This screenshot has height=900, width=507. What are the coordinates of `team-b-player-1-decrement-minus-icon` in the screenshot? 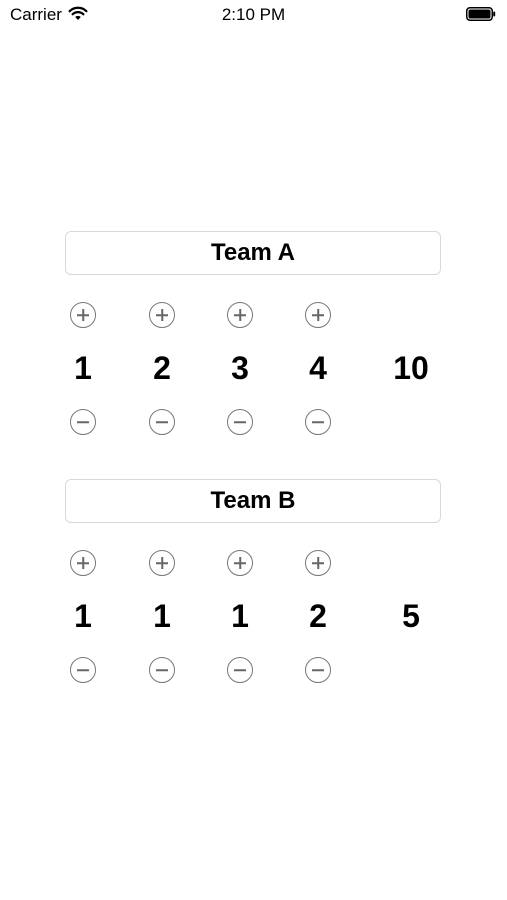 It's located at (83, 670).